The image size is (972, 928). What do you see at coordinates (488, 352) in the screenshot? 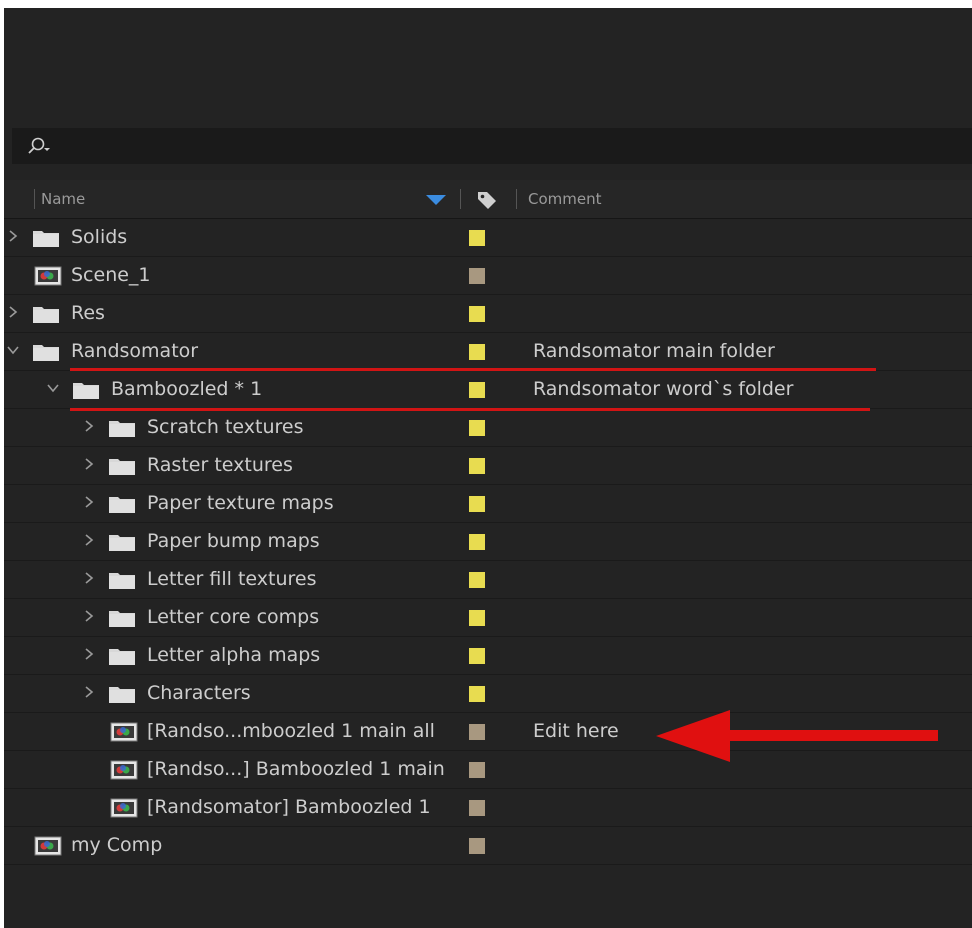
I see `folder-row: Randsomator Randsomator main folder` at bounding box center [488, 352].